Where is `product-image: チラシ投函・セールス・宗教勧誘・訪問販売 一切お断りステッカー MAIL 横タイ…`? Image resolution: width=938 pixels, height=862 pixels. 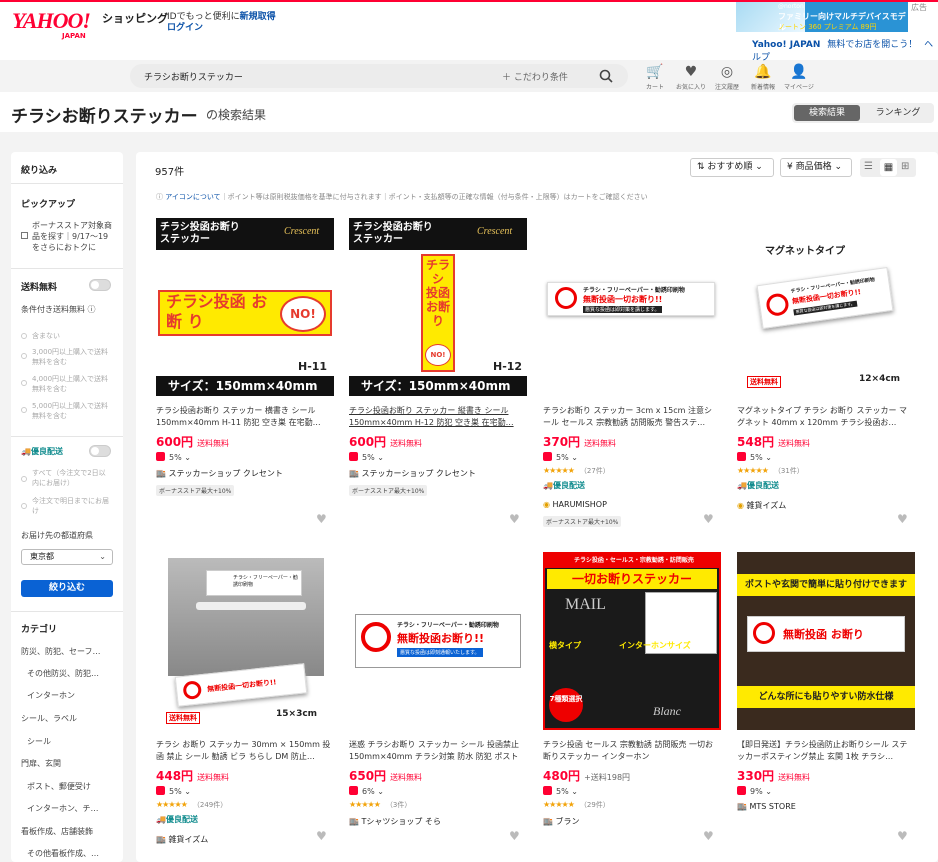
product-image: チラシ投函・セールス・宗教勧誘・訪問販売 一切お断りステッカー MAIL 横タイ… is located at coordinates (632, 641).